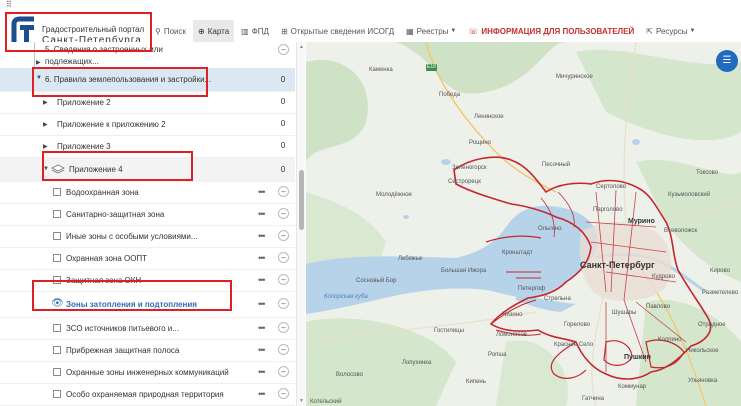  What do you see at coordinates (727, 61) in the screenshot?
I see `layers-list-icon: ☰` at bounding box center [727, 61].